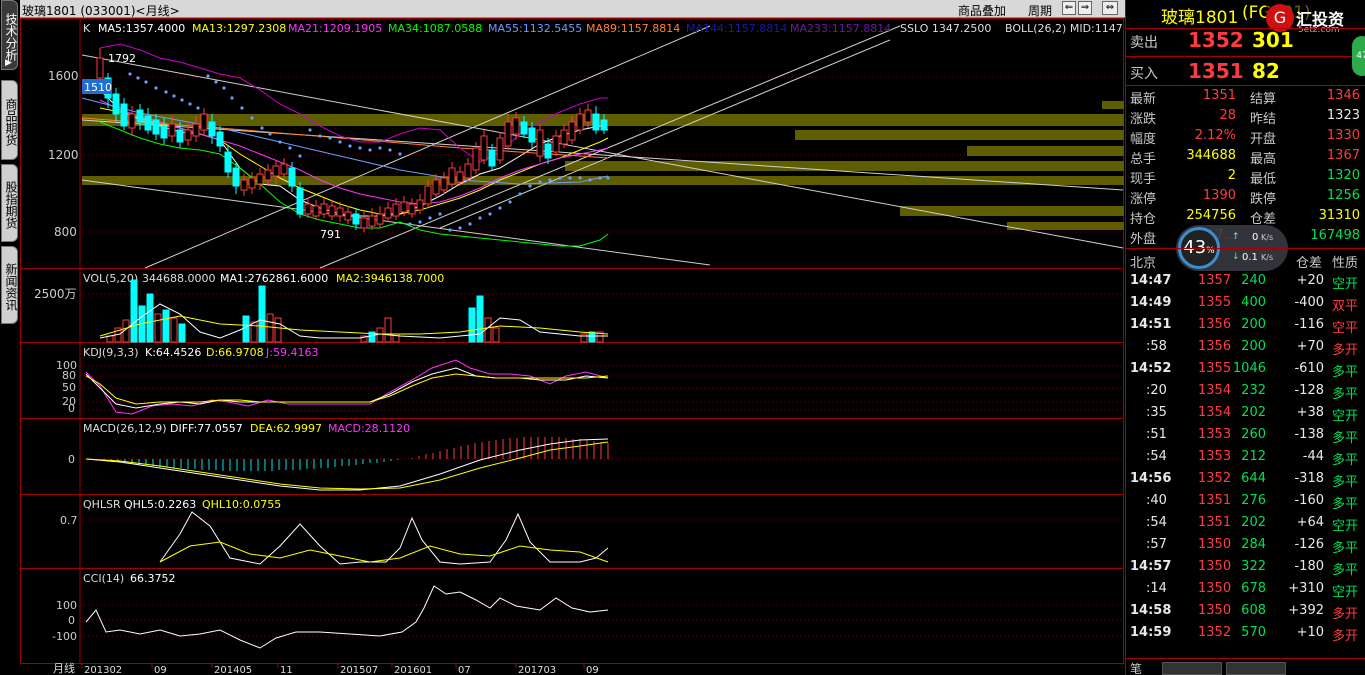 This screenshot has height=675, width=1365. Describe the element at coordinates (1245, 545) in the screenshot. I see `tick-row: :57 1350 284 -126 多平` at that location.